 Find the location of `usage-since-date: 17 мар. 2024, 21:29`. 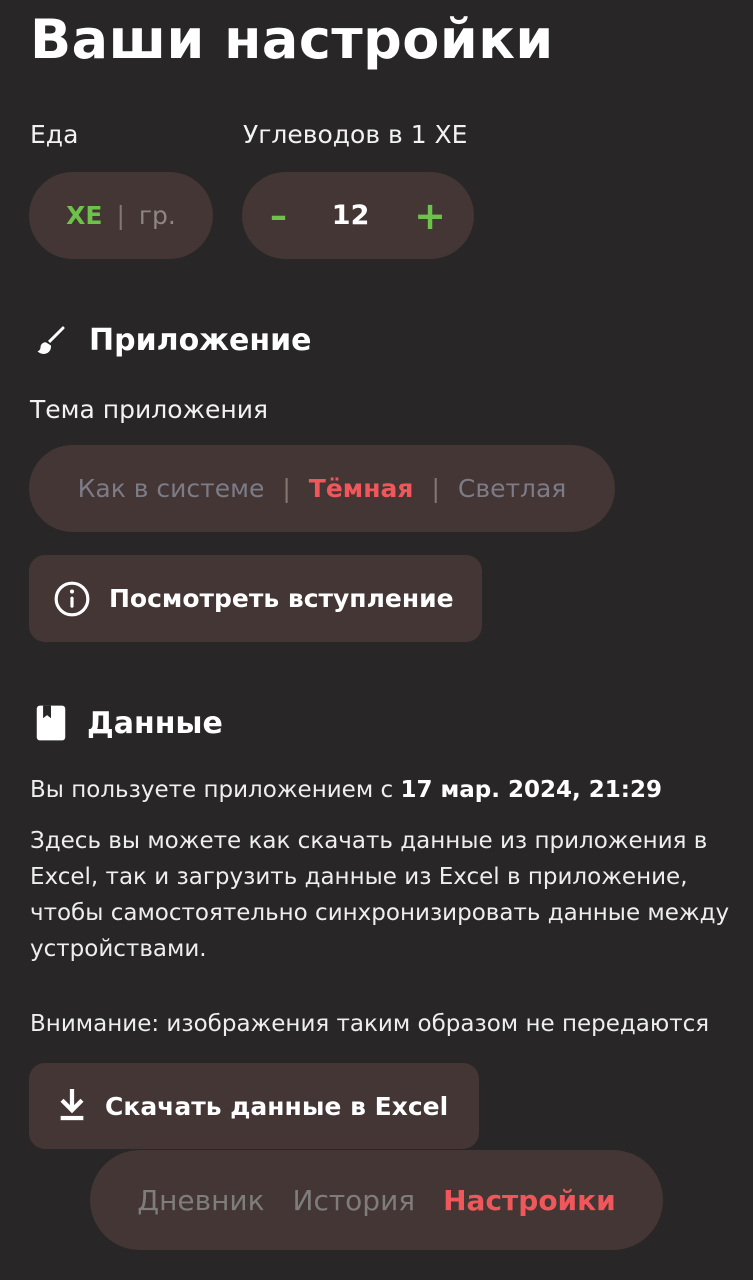

usage-since-date: 17 мар. 2024, 21:29 is located at coordinates (531, 790).